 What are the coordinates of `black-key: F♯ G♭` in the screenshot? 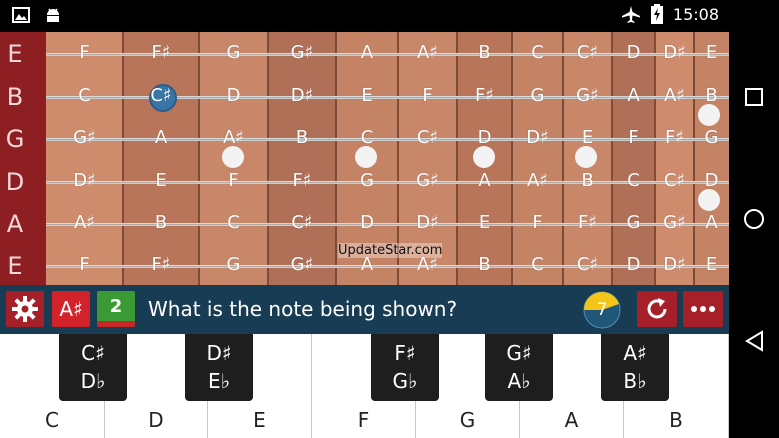 It's located at (405, 367).